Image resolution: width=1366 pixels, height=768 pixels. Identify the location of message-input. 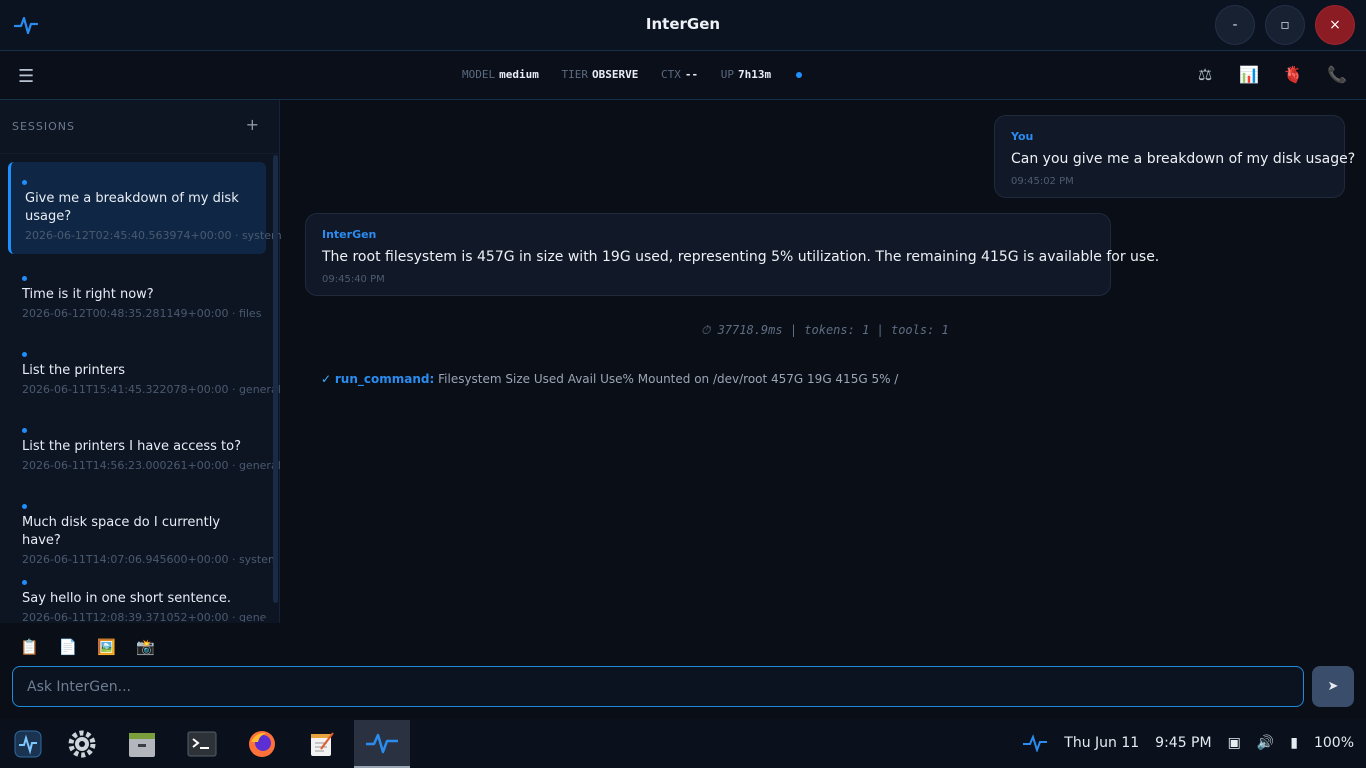
(658, 686).